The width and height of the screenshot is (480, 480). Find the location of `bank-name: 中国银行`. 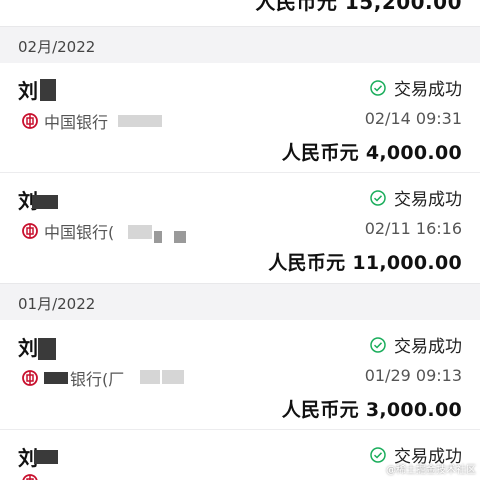

bank-name: 中国银行 is located at coordinates (76, 122).